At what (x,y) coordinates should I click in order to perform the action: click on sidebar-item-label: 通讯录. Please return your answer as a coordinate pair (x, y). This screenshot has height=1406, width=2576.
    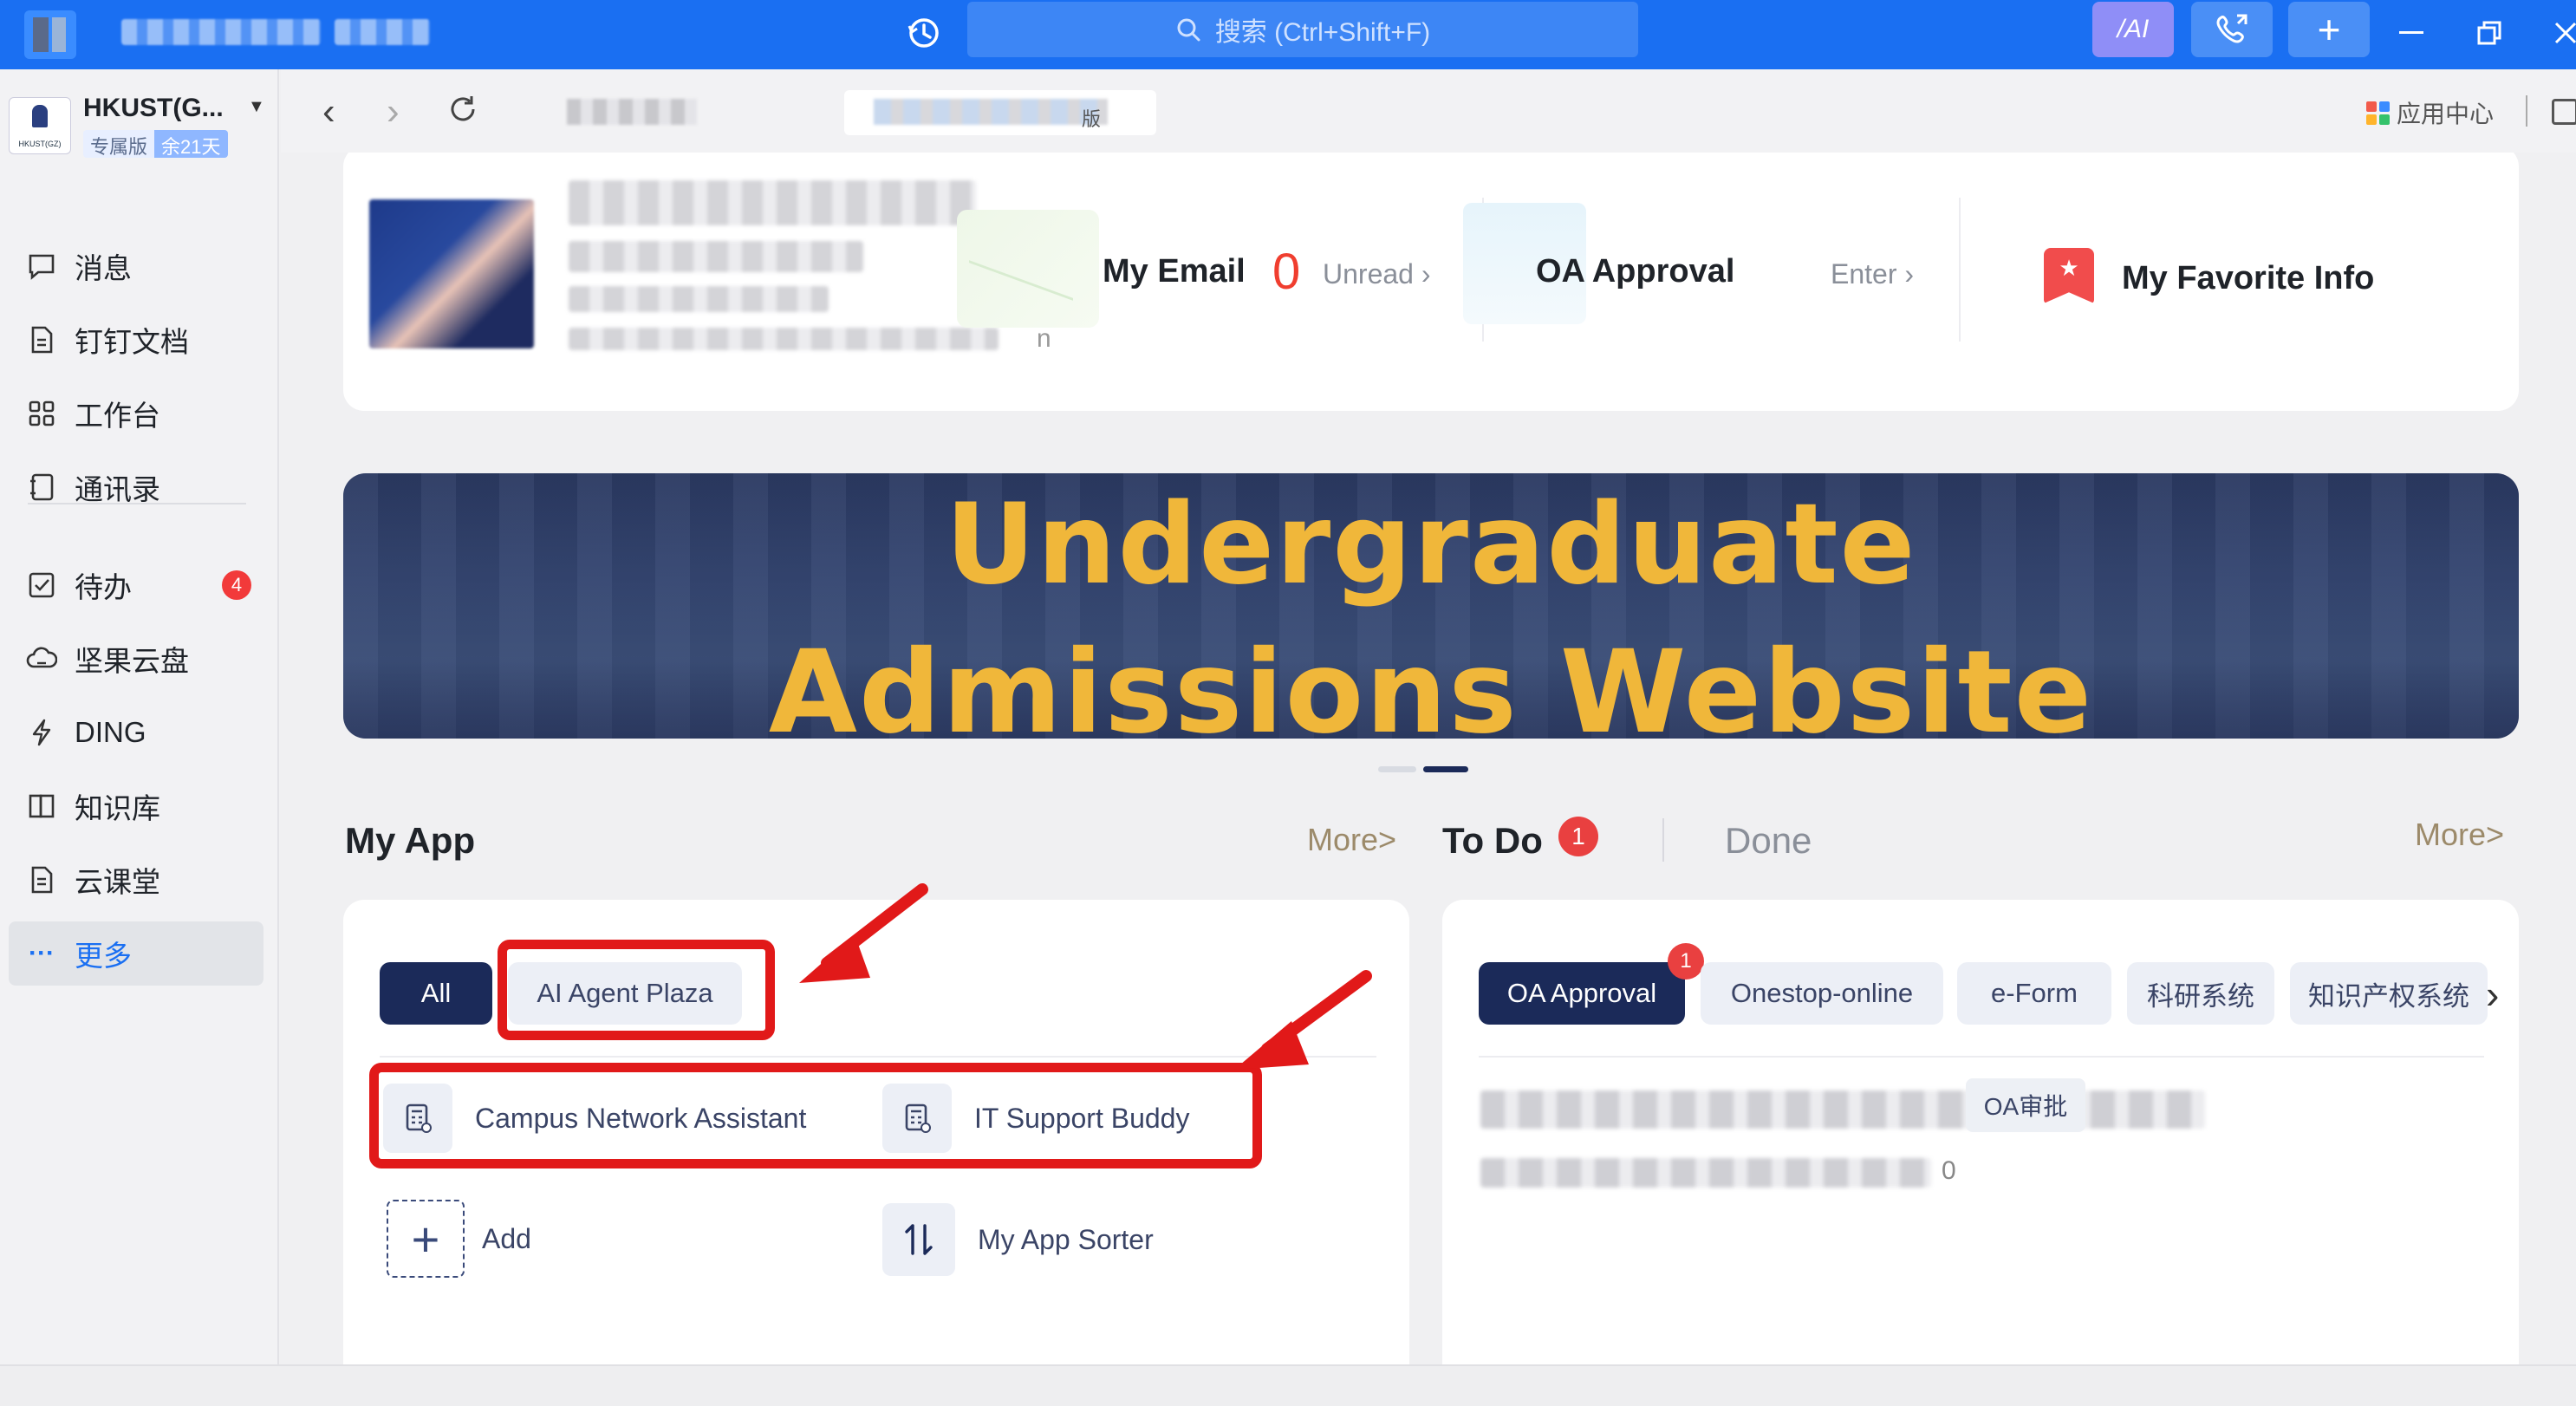
    Looking at the image, I should click on (118, 489).